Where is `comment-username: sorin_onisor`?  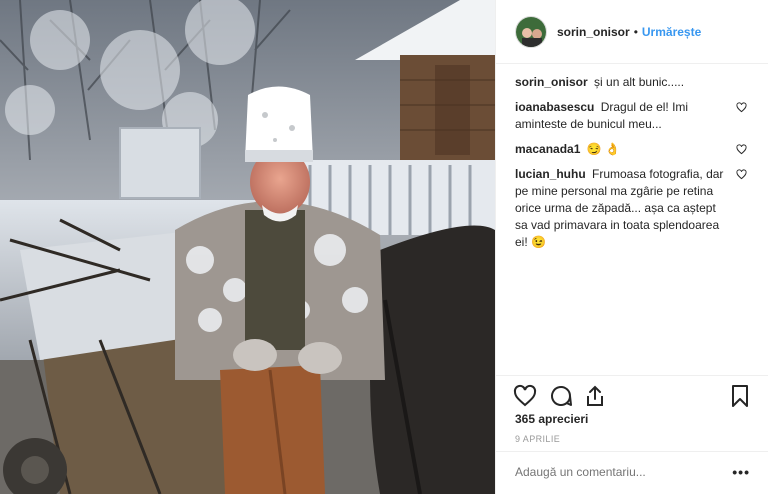 comment-username: sorin_onisor is located at coordinates (551, 82).